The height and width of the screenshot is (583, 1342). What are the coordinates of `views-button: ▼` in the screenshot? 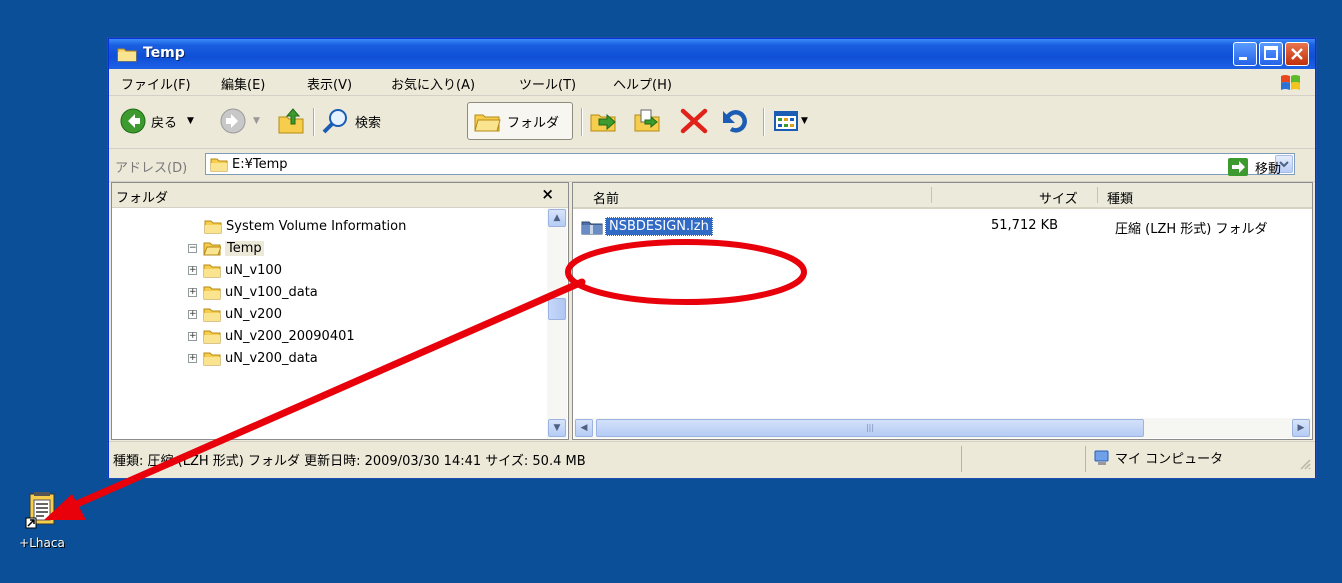 It's located at (790, 121).